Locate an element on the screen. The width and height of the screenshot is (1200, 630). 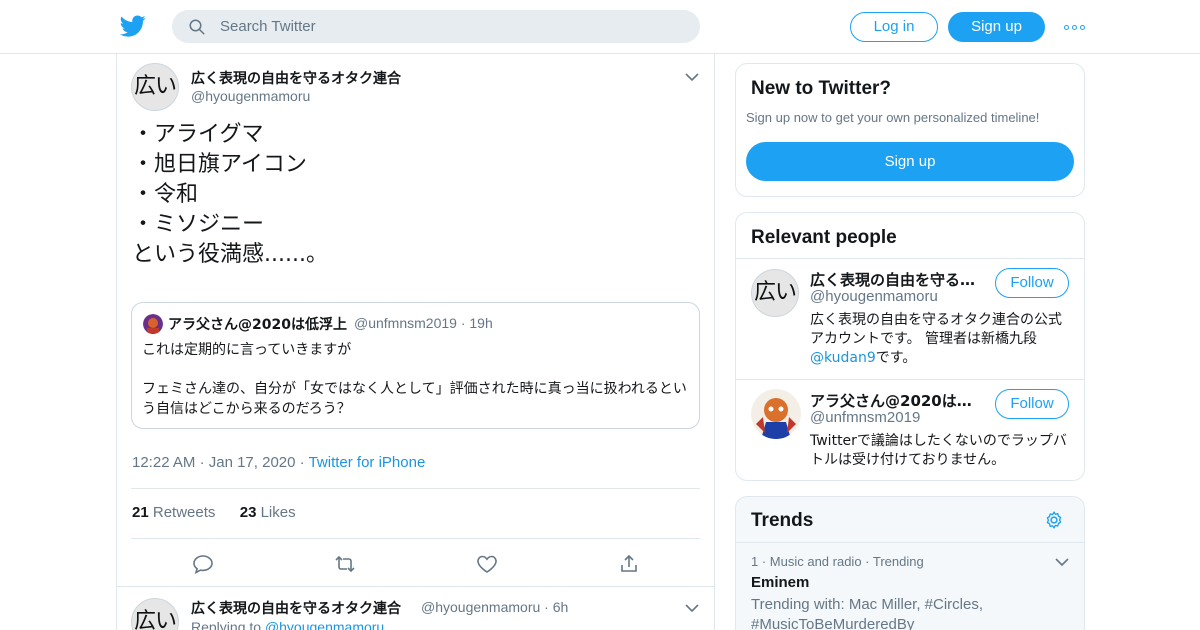
share-icon is located at coordinates (629, 564).